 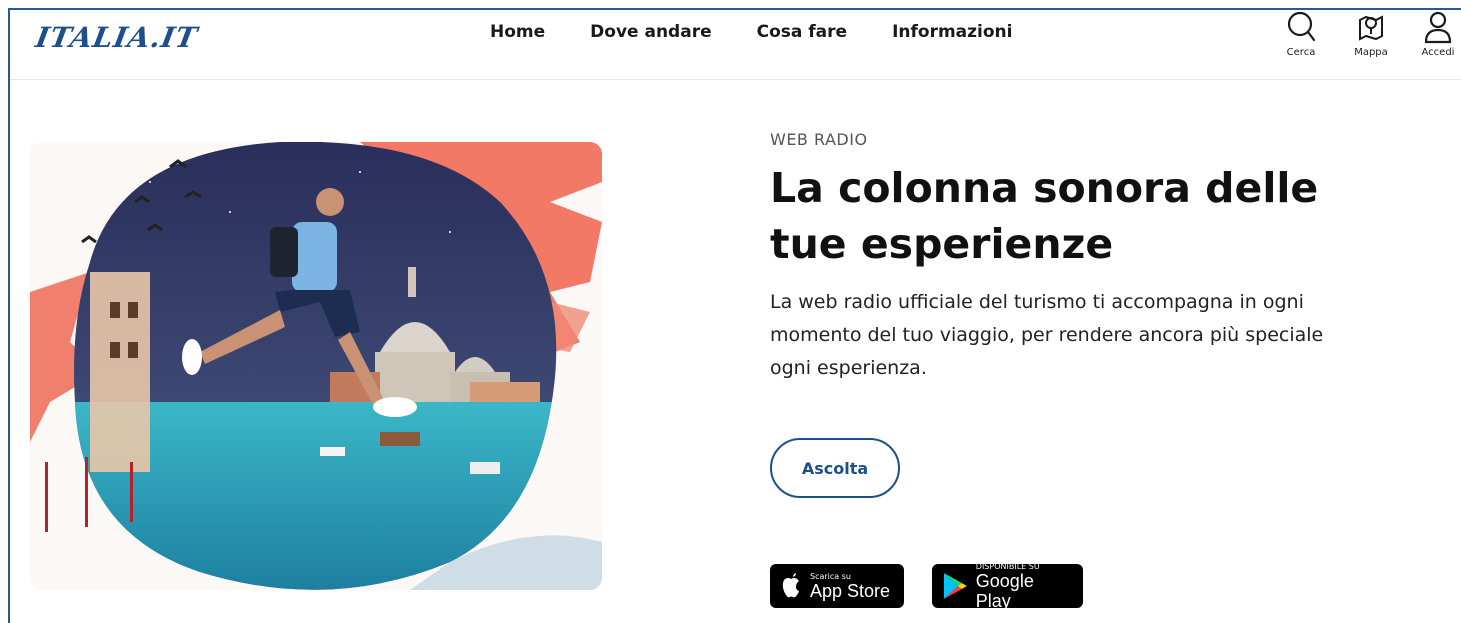 I want to click on app-store-big-text: App Store, so click(x=850, y=590).